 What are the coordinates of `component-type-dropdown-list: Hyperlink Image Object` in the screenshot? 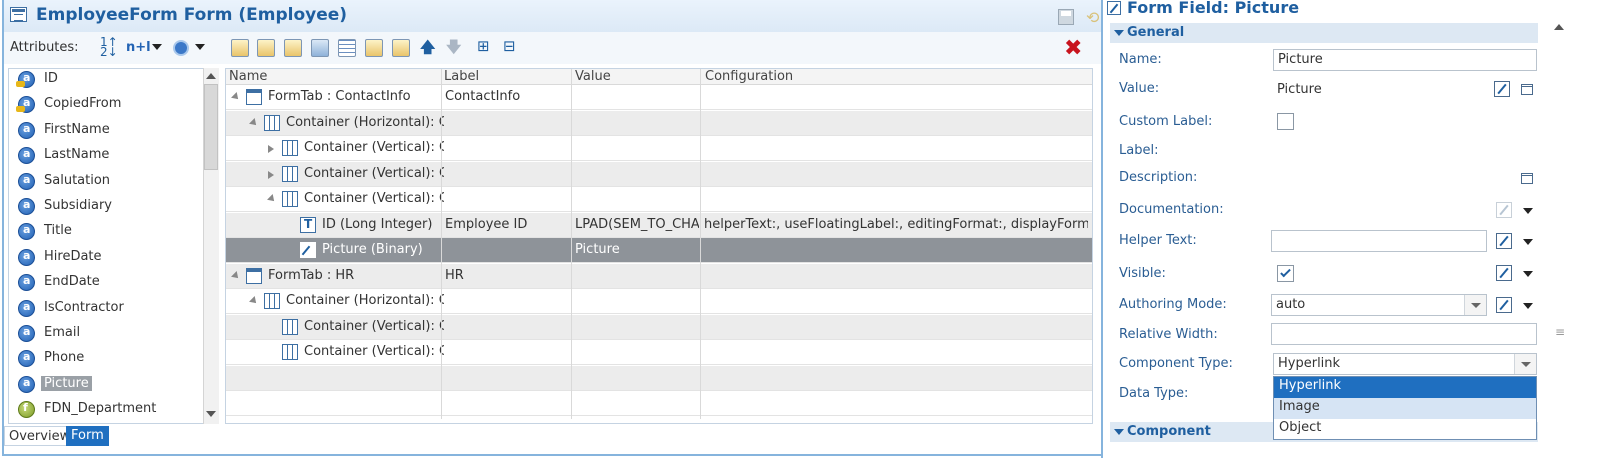 It's located at (1405, 408).